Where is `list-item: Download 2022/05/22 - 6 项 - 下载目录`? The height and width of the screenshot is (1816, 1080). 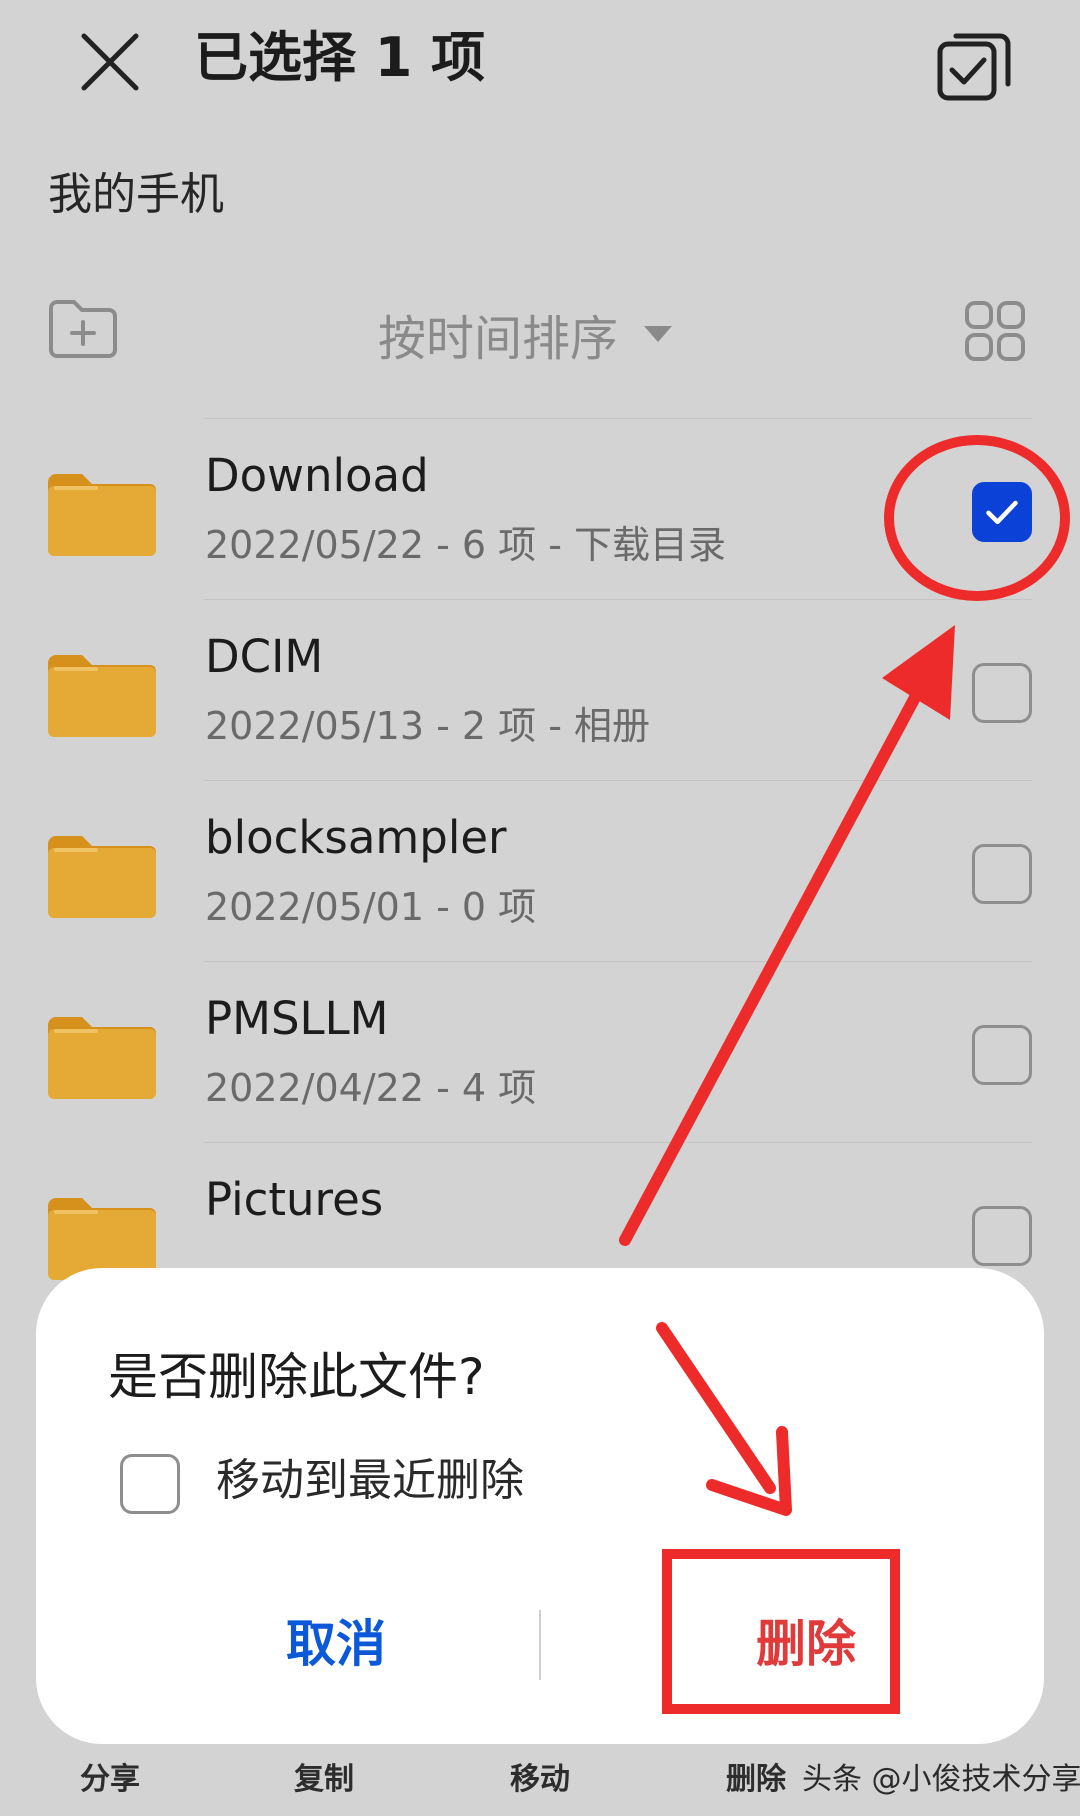 list-item: Download 2022/05/22 - 6 项 - 下载目录 is located at coordinates (540, 508).